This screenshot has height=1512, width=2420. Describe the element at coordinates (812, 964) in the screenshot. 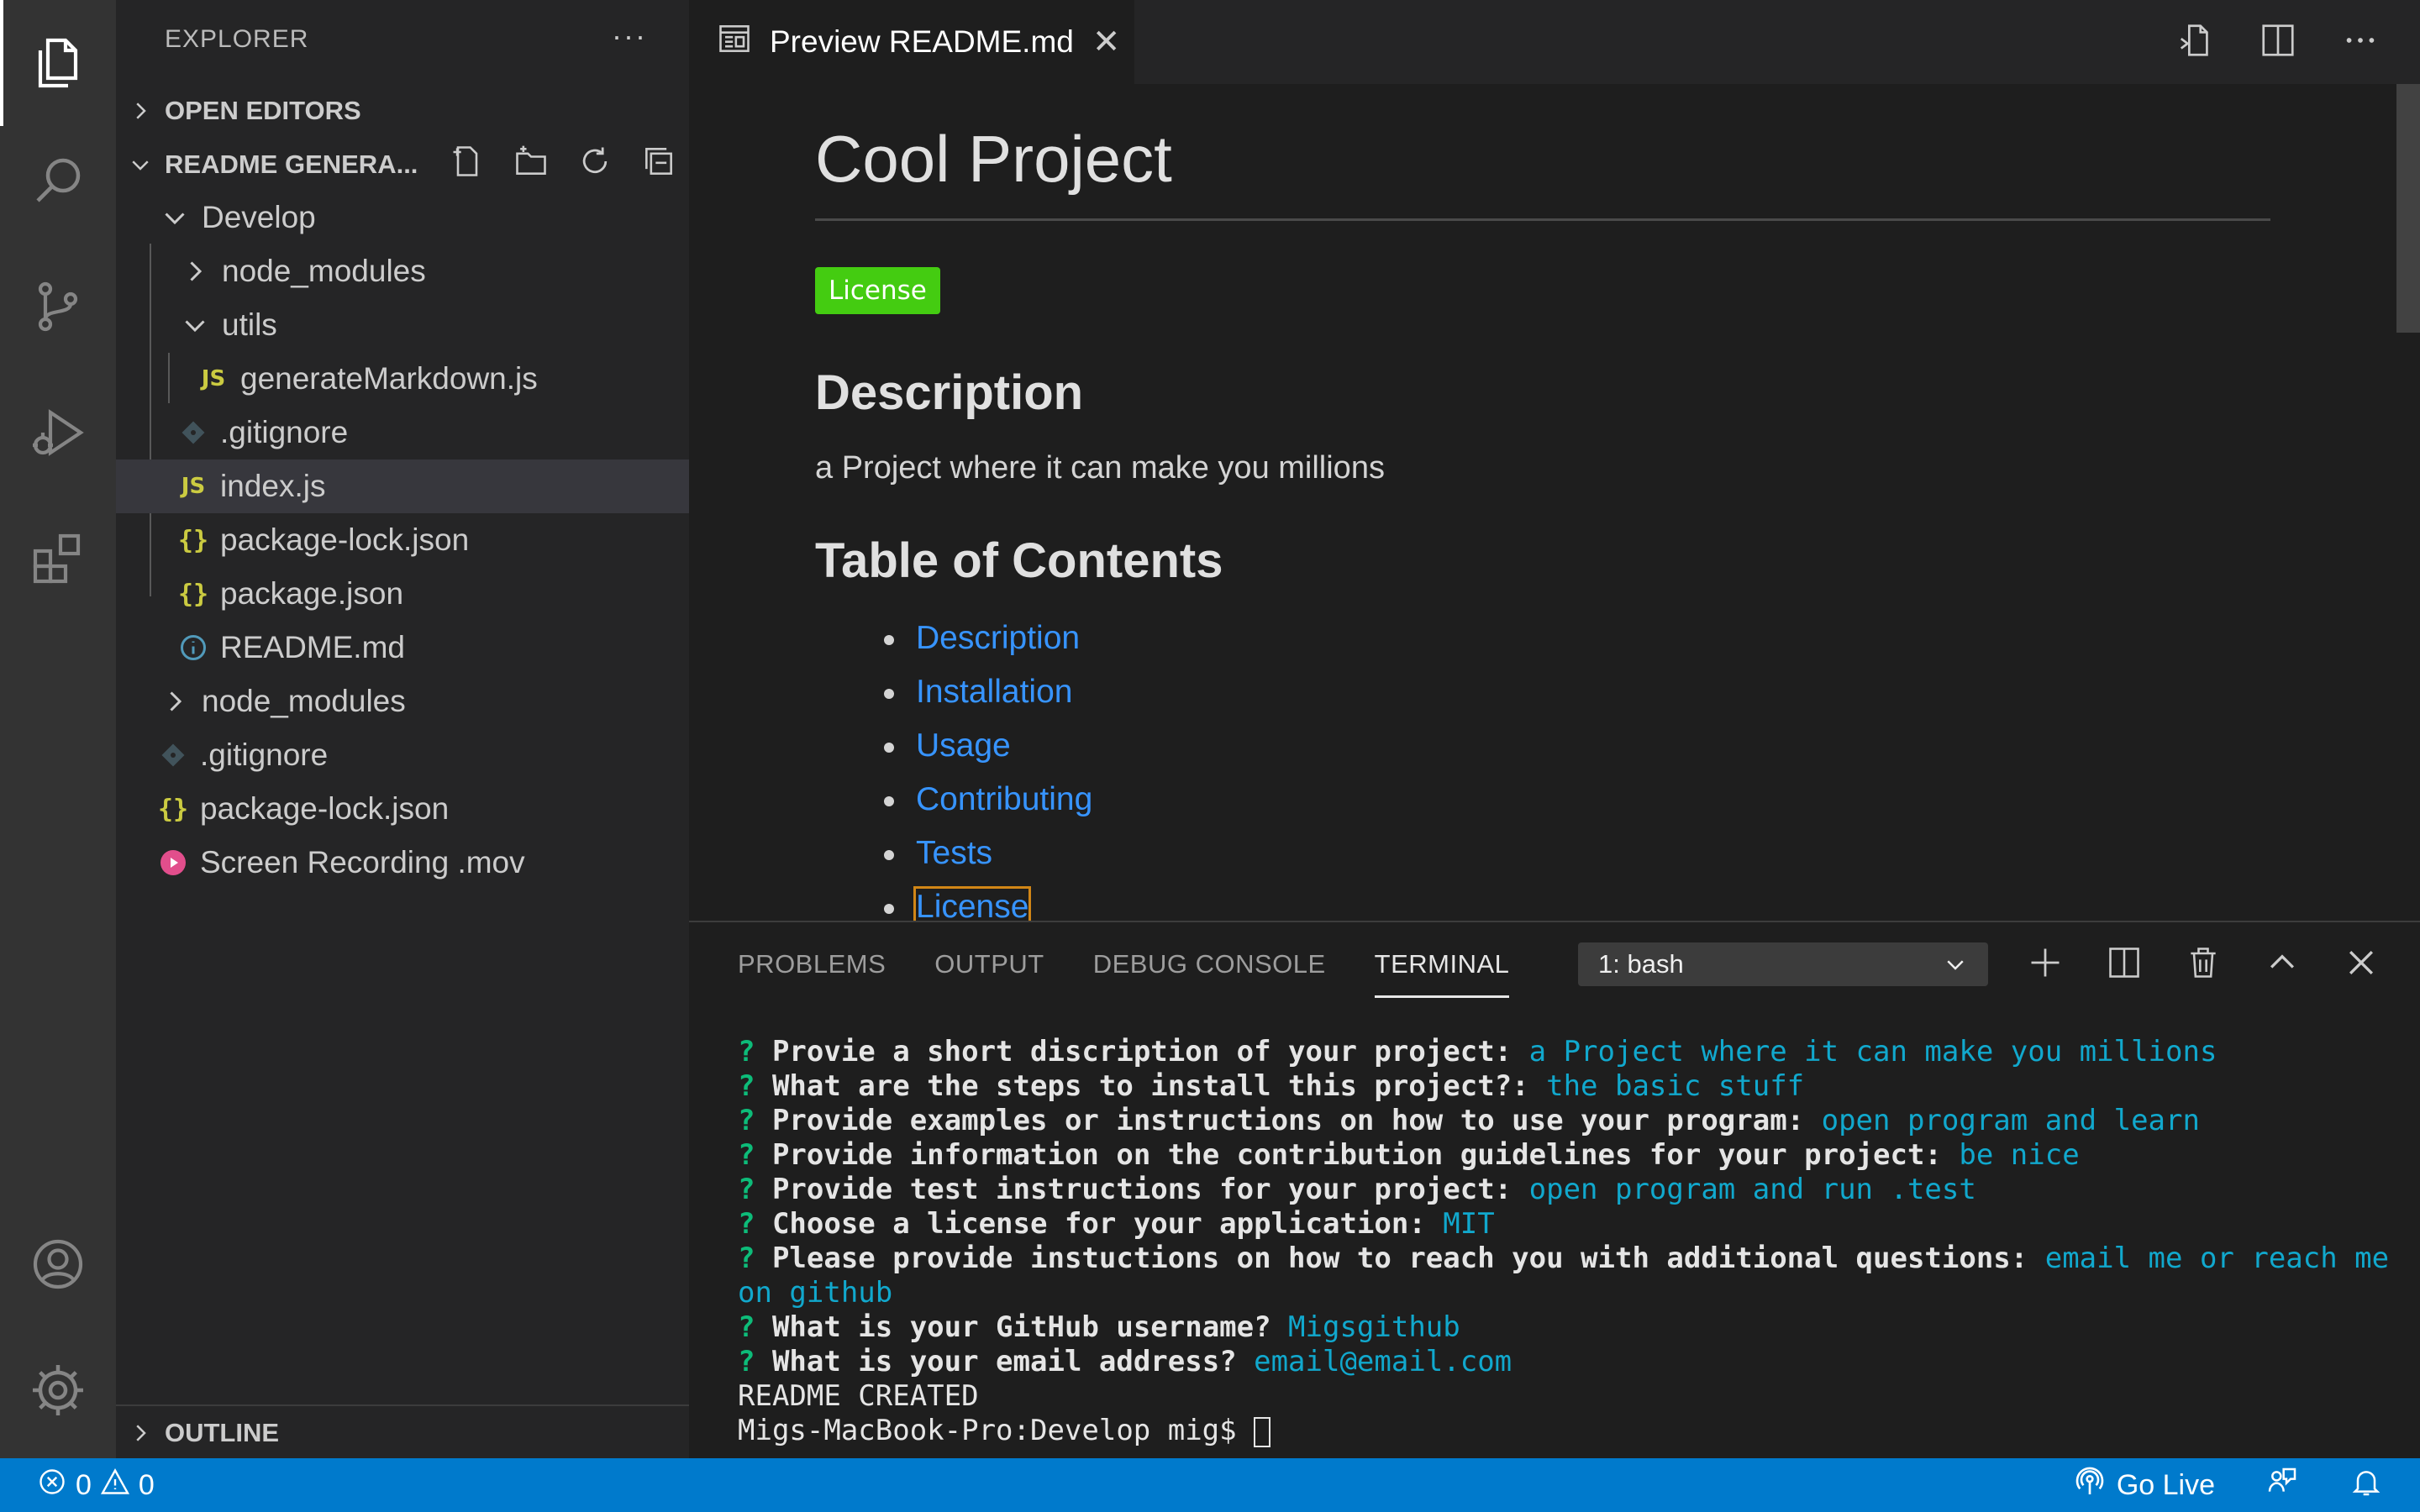

I see `tab-problems: PROBLEMS` at that location.